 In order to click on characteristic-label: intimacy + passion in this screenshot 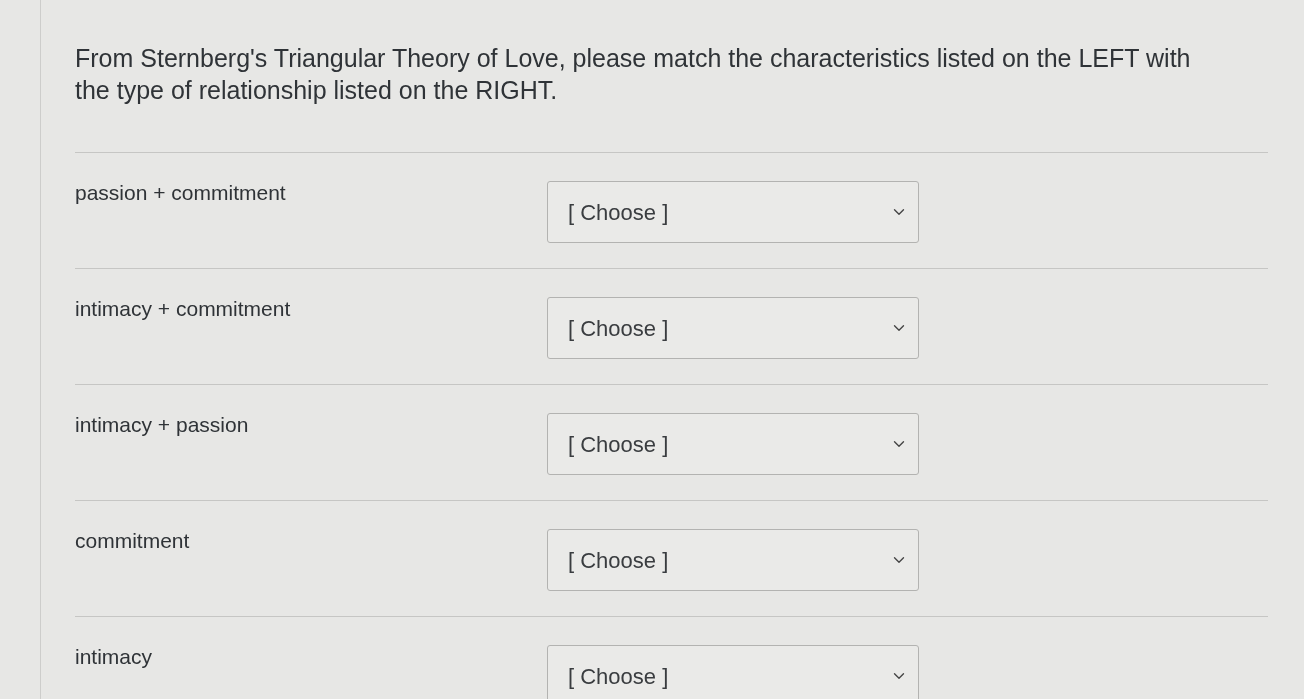, I will do `click(162, 425)`.